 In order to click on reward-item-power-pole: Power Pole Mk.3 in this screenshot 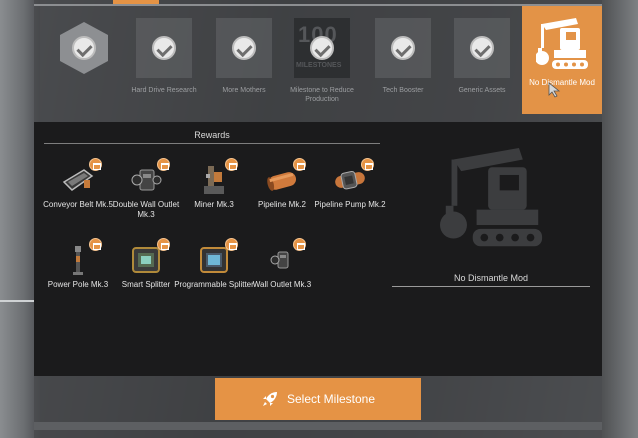, I will do `click(78, 273)`.